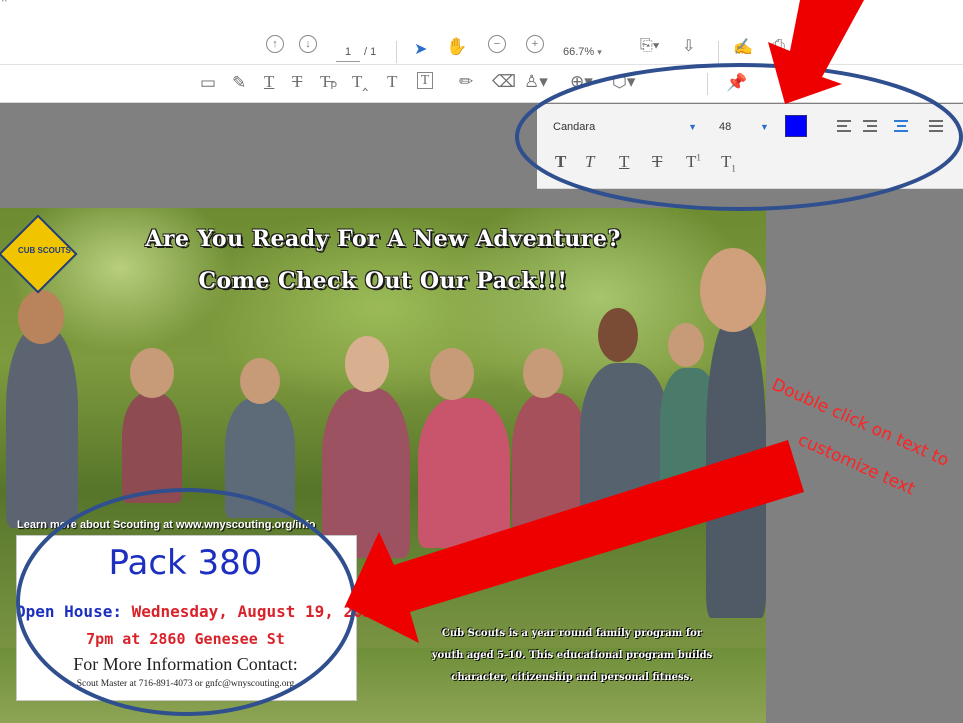  Describe the element at coordinates (504, 82) in the screenshot. I see `eraser-icon: ⌫` at that location.